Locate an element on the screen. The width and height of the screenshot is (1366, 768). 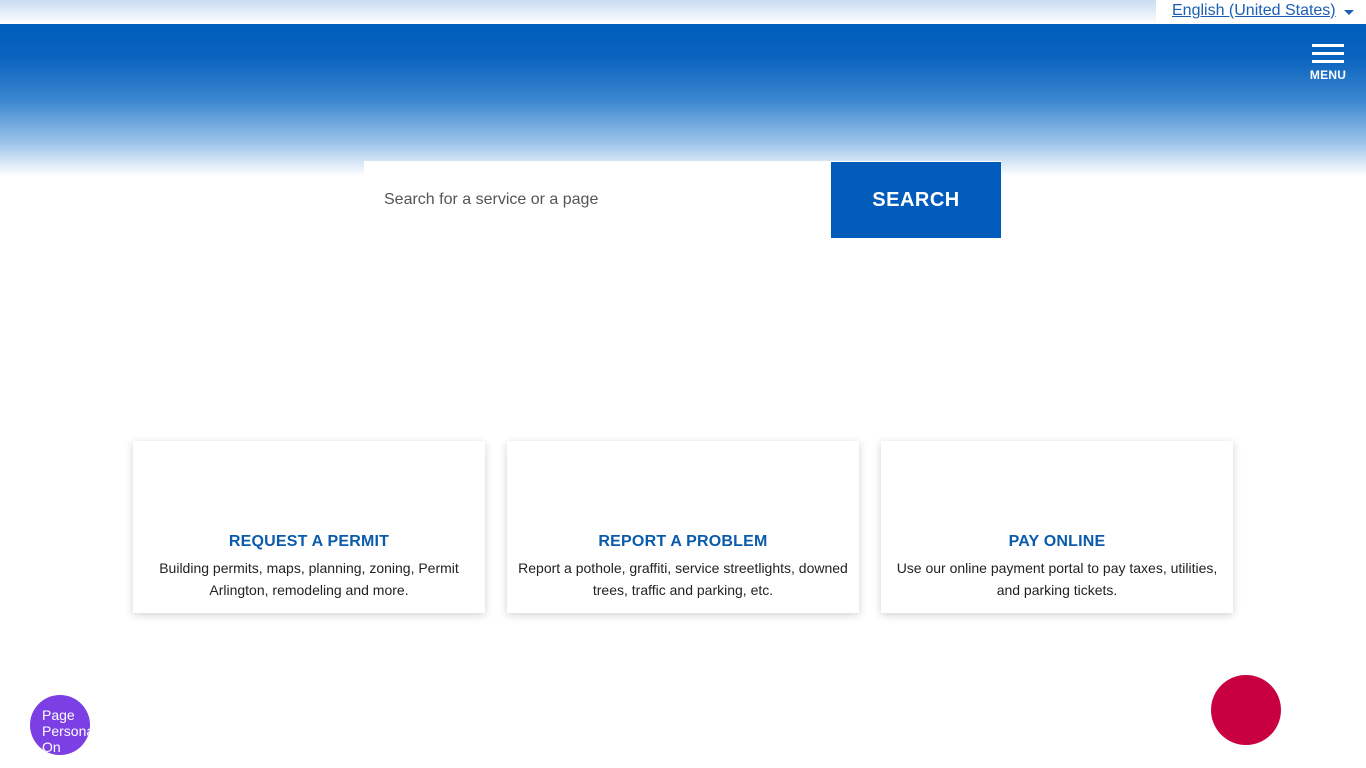
menu-label: MENU is located at coordinates (1328, 75).